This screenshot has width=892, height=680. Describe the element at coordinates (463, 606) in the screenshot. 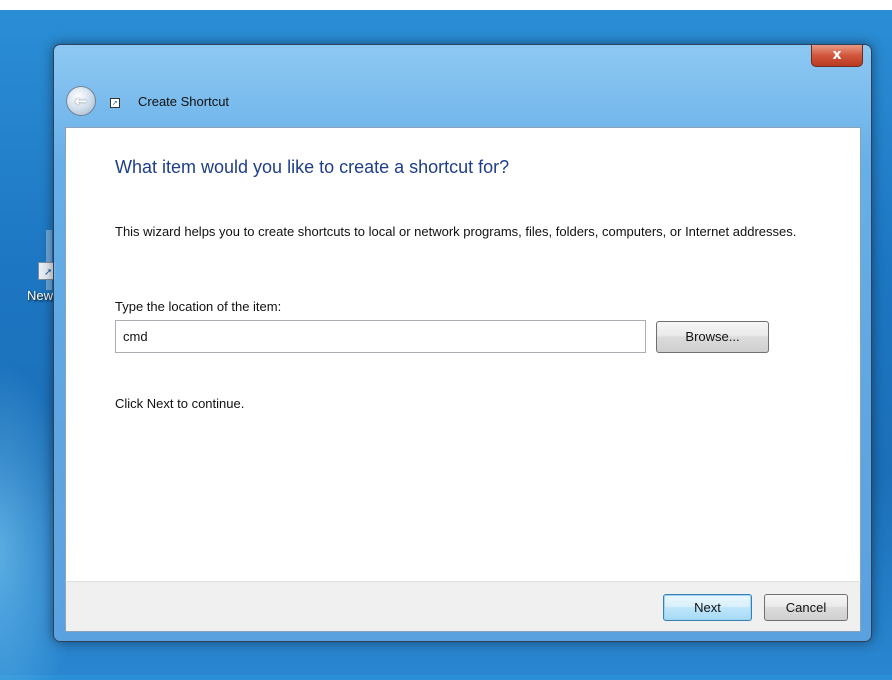

I see `wizard-footer: Next Cancel` at that location.